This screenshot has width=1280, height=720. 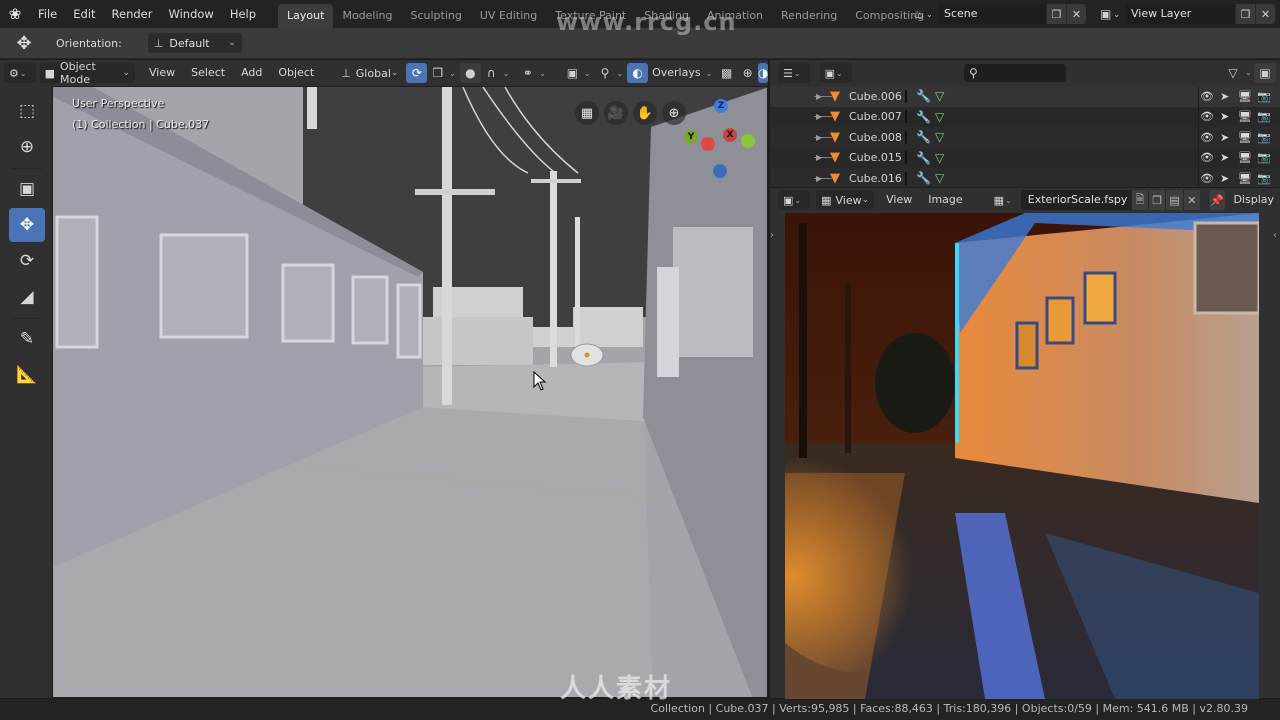 I want to click on unlink-image-icon: ✕, so click(x=1191, y=200).